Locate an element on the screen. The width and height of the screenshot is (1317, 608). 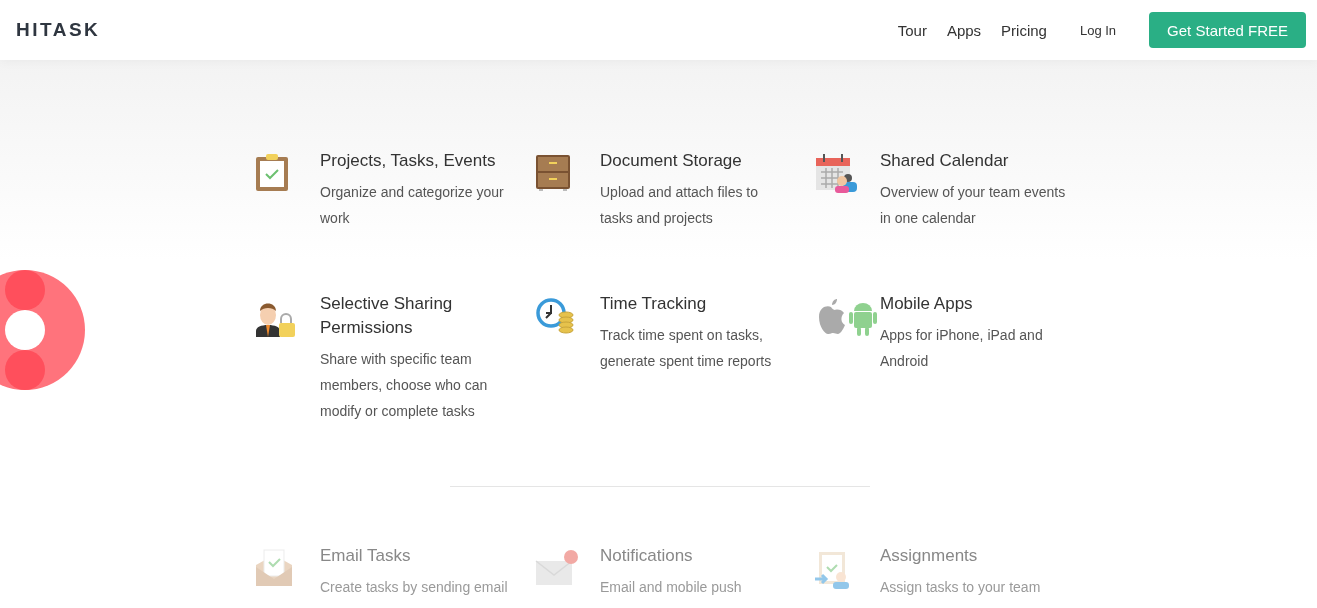
feature-title: Notifications is located at coordinates (647, 556).